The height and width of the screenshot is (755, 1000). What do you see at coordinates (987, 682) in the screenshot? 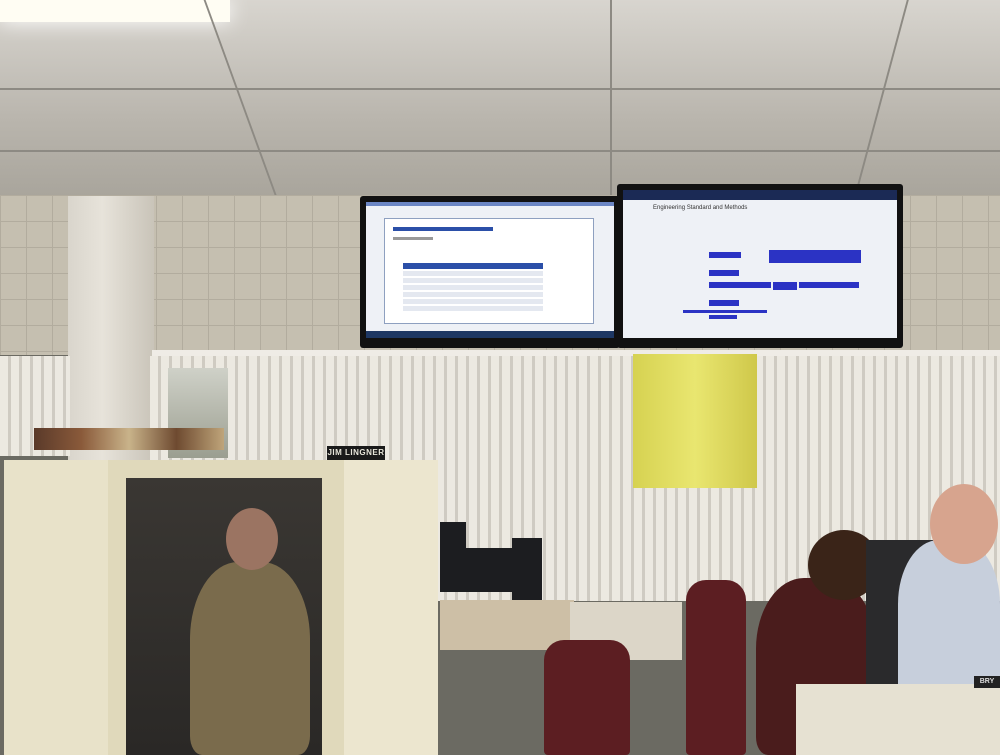
I see `cubicle-nameplate-right: BRY` at bounding box center [987, 682].